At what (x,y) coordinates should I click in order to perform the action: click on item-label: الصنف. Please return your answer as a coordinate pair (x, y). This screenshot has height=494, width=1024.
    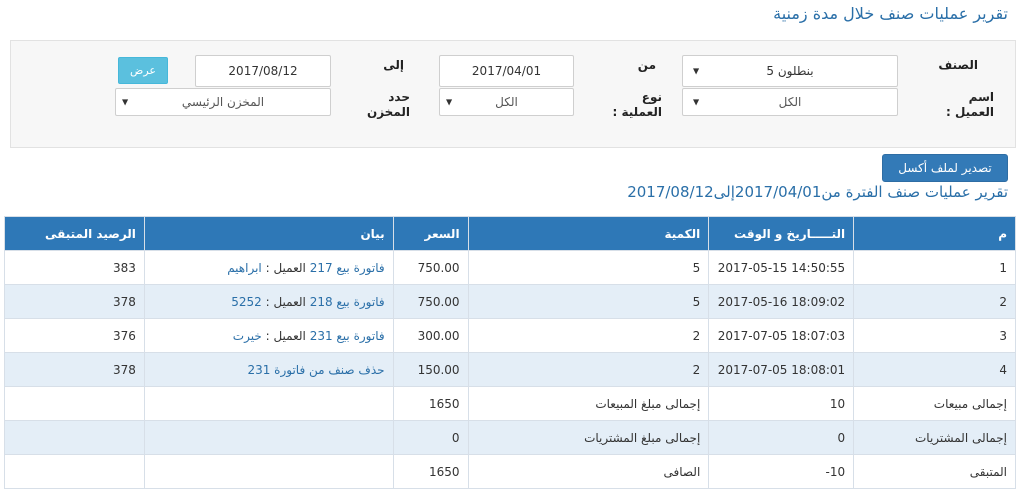
    Looking at the image, I should click on (958, 65).